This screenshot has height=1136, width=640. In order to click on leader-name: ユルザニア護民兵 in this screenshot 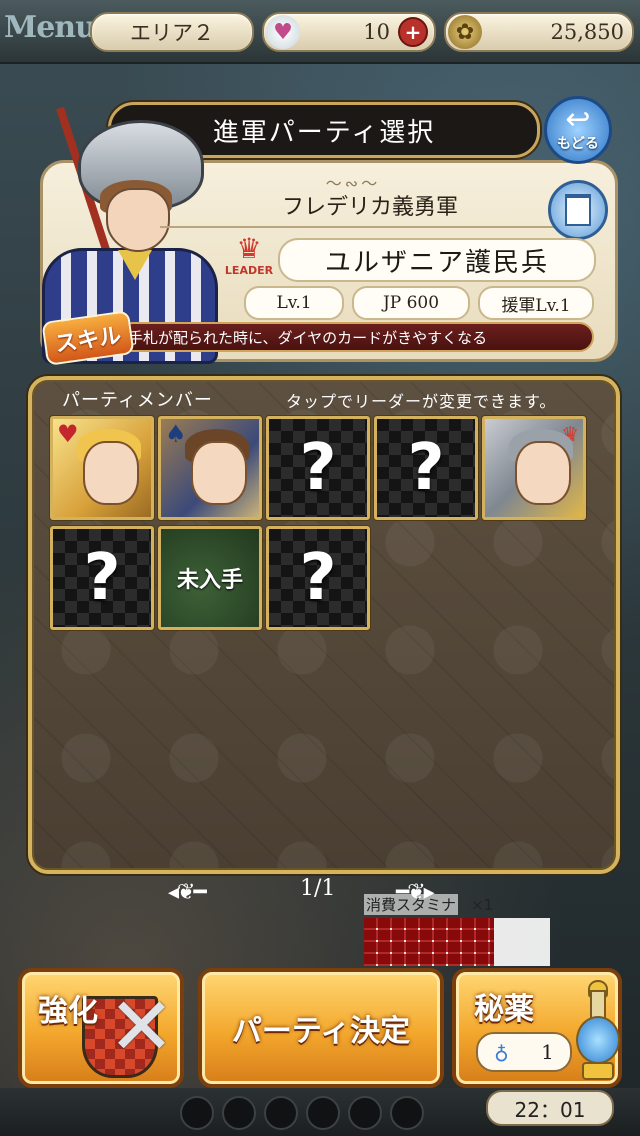, I will do `click(437, 260)`.